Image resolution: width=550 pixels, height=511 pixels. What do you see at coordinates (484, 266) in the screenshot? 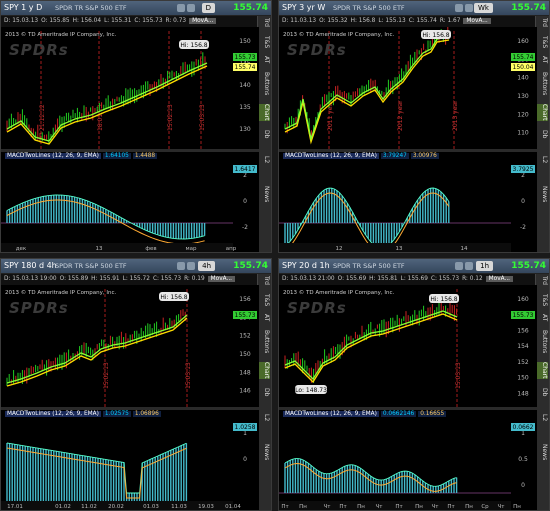
I see `timeframe-button: 1h` at bounding box center [484, 266].